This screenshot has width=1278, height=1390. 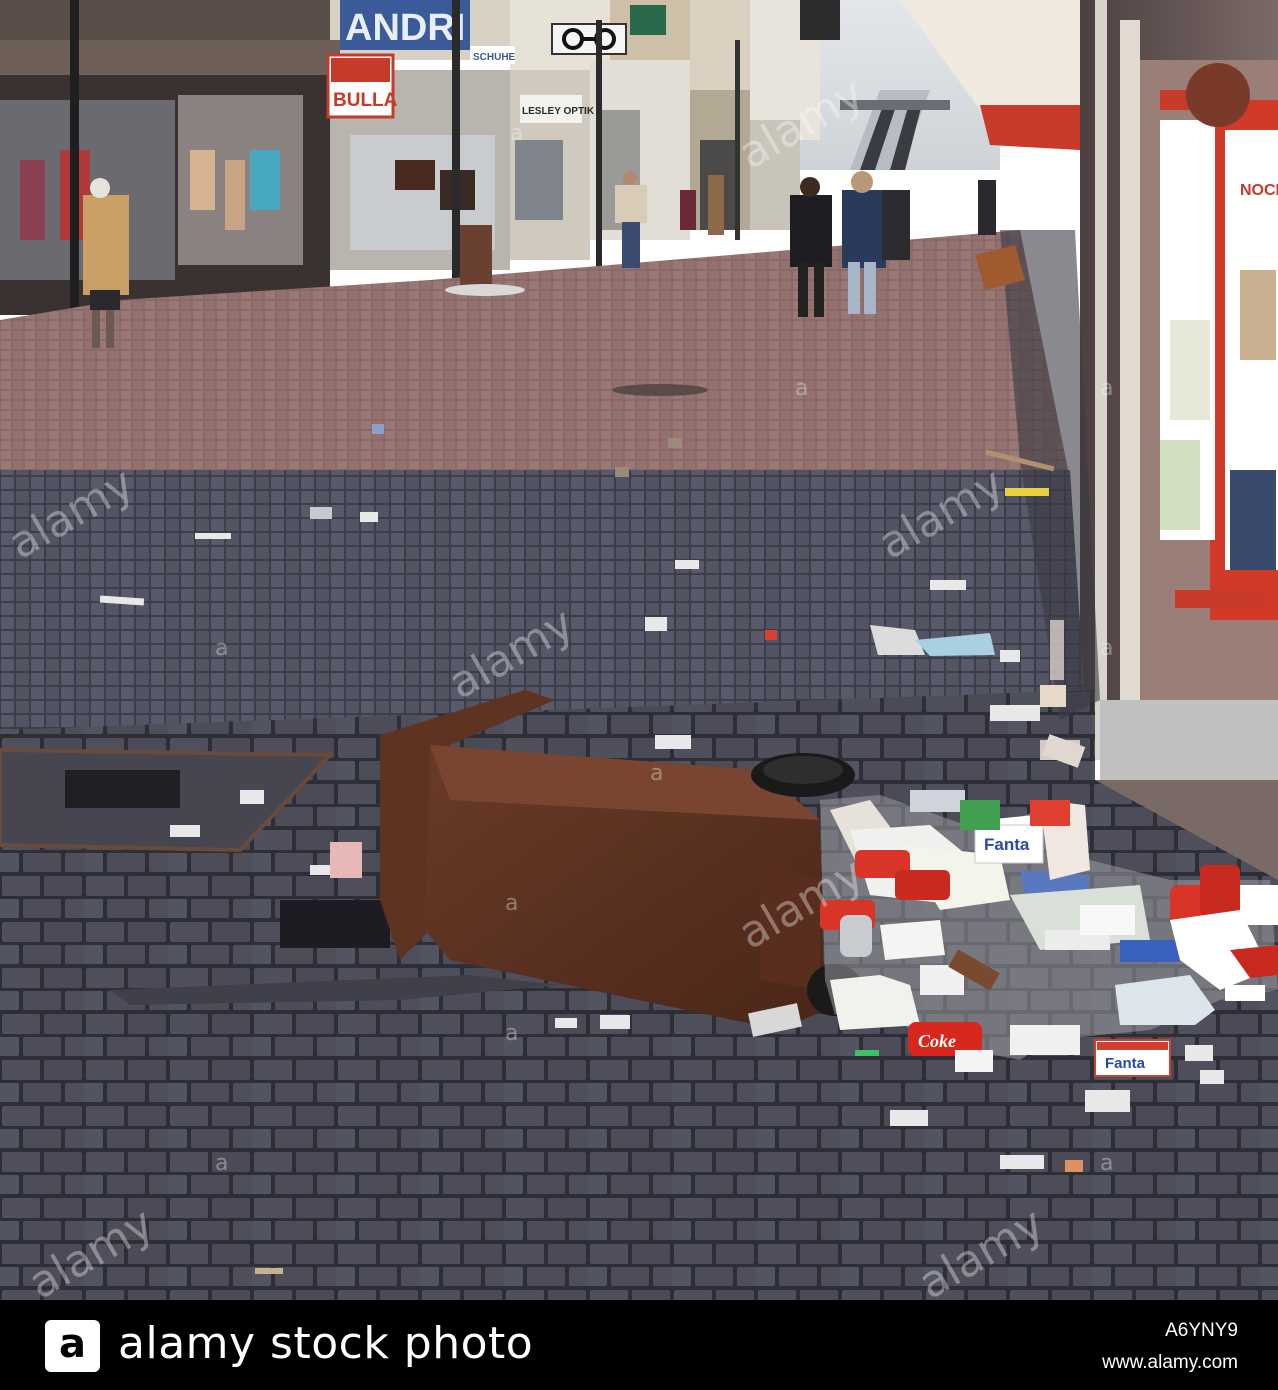 I want to click on stock-photo-footer: a alamy stock photo A6YNY9 www.alamy.com, so click(x=639, y=1345).